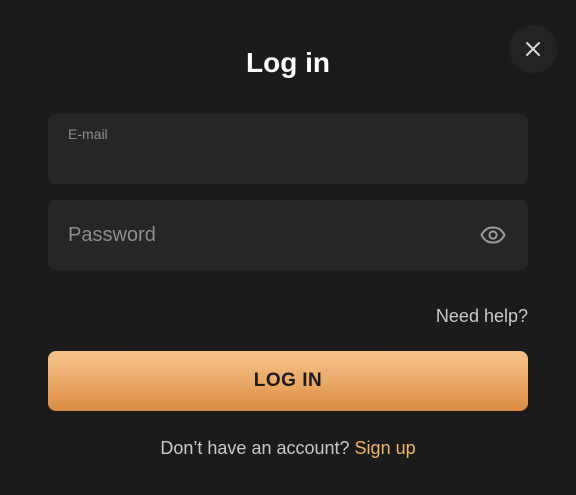 The image size is (576, 495). What do you see at coordinates (288, 62) in the screenshot?
I see `page-title: Log in` at bounding box center [288, 62].